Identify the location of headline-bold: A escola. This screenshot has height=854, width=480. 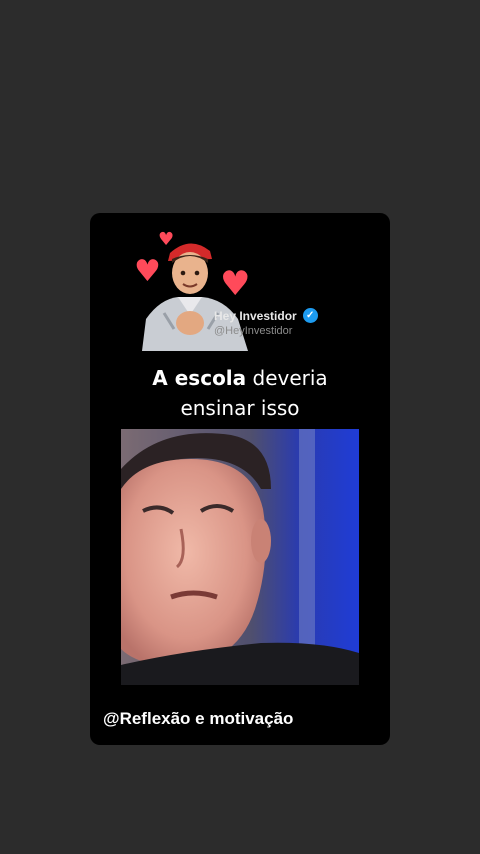
(199, 378).